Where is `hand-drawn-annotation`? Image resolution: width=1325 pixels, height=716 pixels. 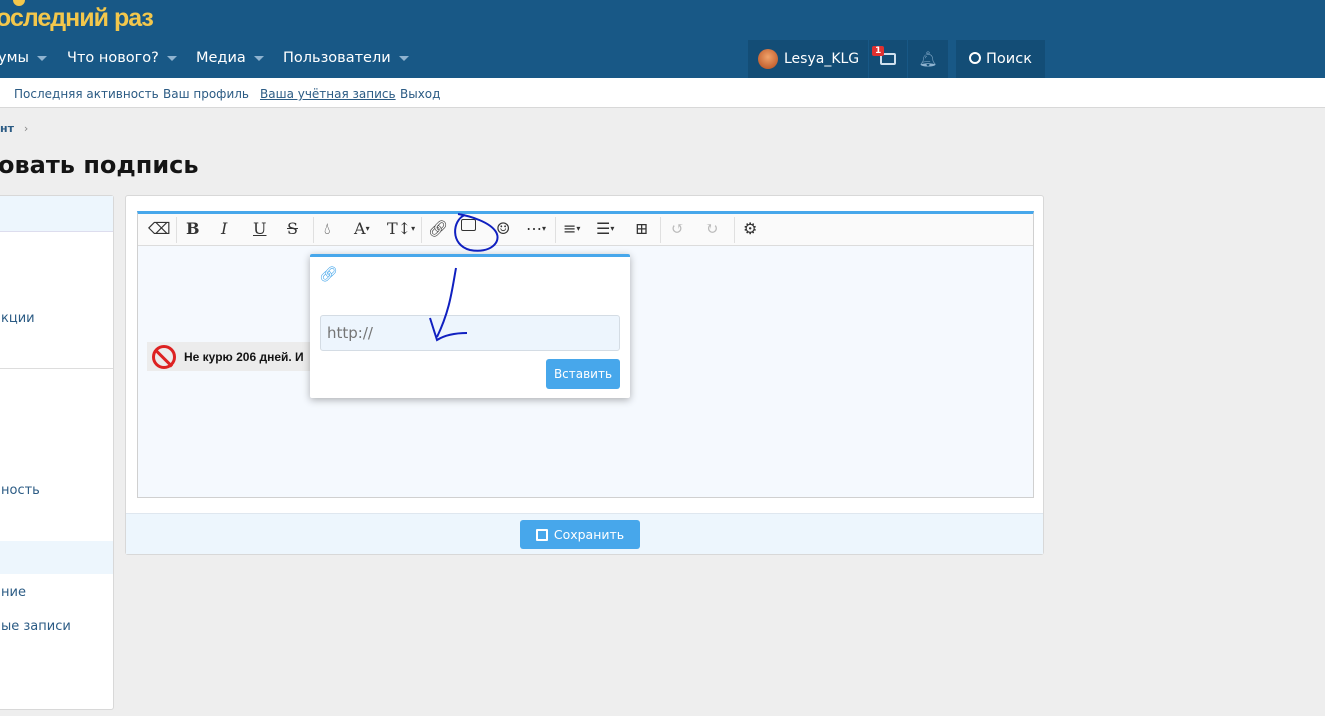 hand-drawn-annotation is located at coordinates (464, 277).